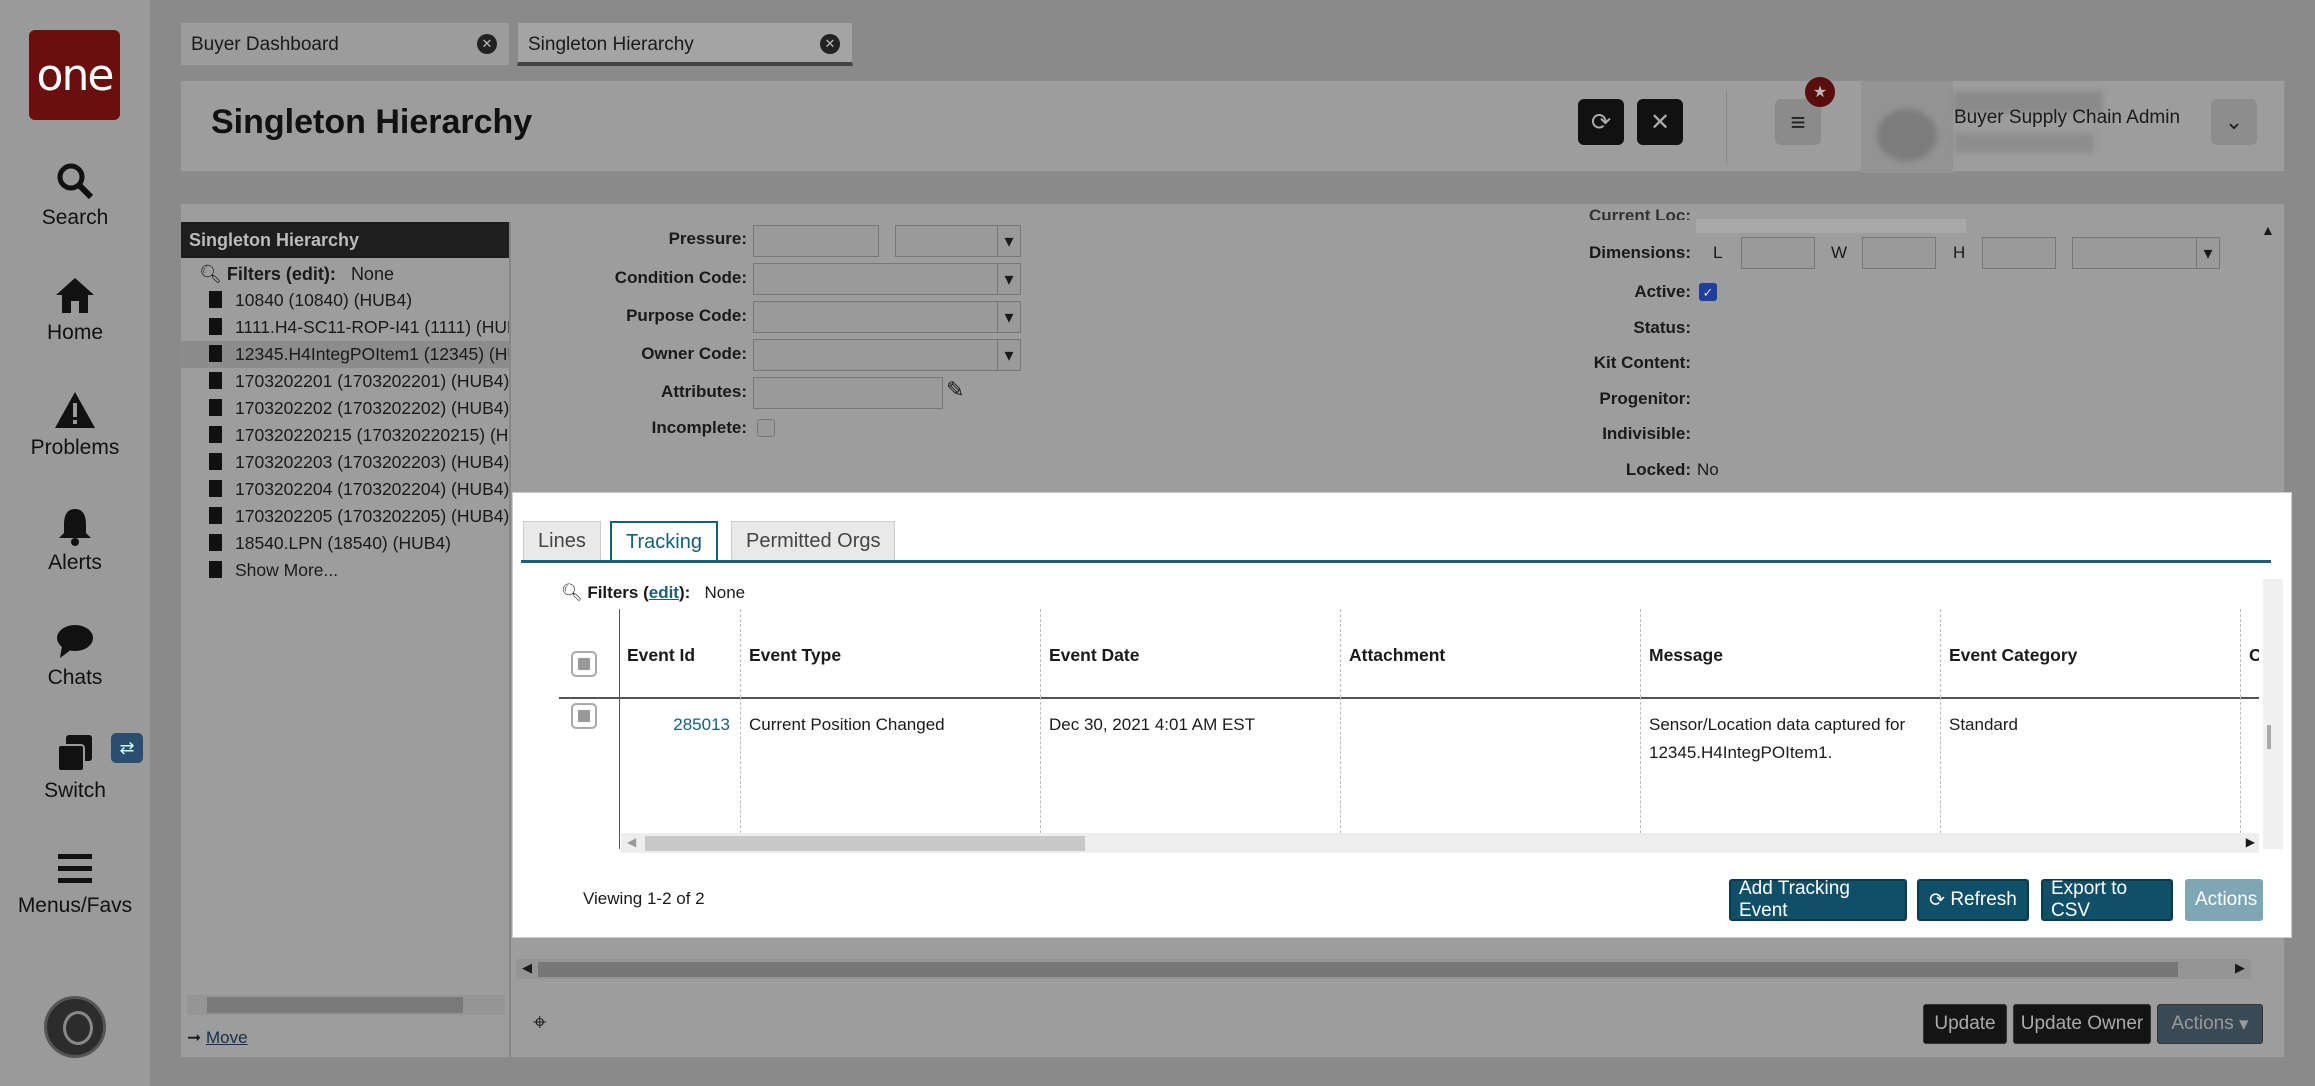 The height and width of the screenshot is (1086, 2315). What do you see at coordinates (75, 425) in the screenshot?
I see `nav-problems: Problems` at bounding box center [75, 425].